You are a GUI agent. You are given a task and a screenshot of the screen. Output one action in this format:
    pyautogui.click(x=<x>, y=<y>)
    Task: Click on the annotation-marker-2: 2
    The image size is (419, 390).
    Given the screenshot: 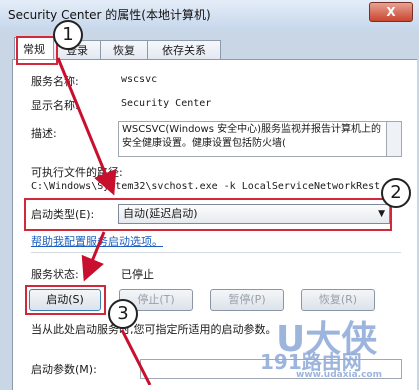 What is the action you would take?
    pyautogui.click(x=396, y=193)
    